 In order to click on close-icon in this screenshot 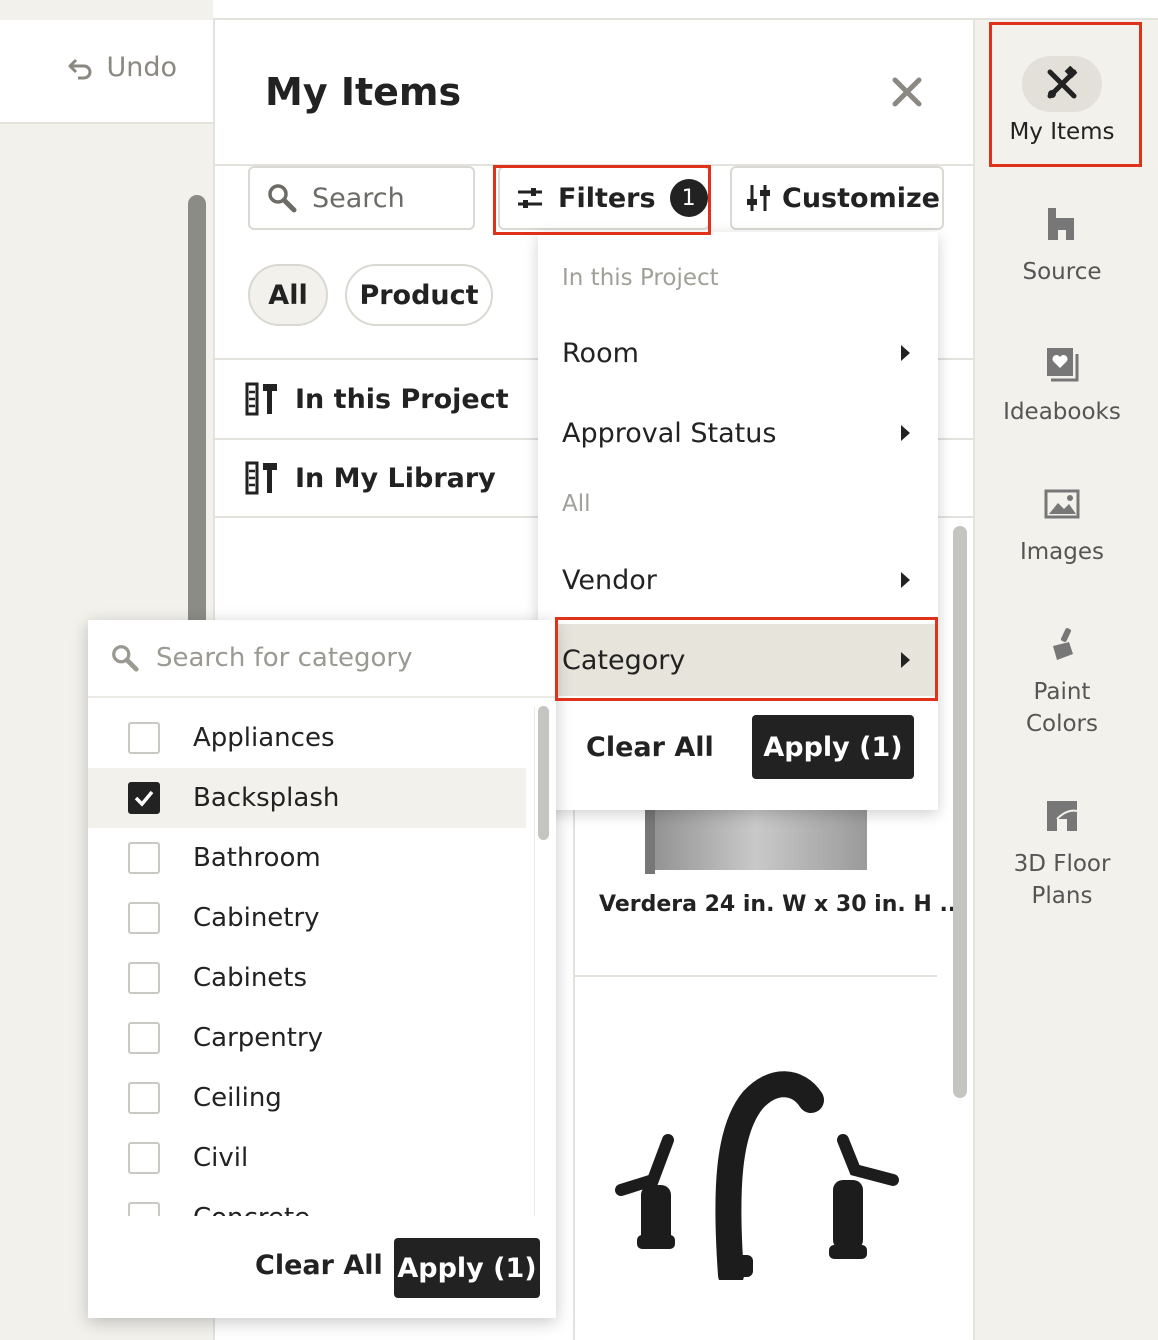, I will do `click(907, 92)`.